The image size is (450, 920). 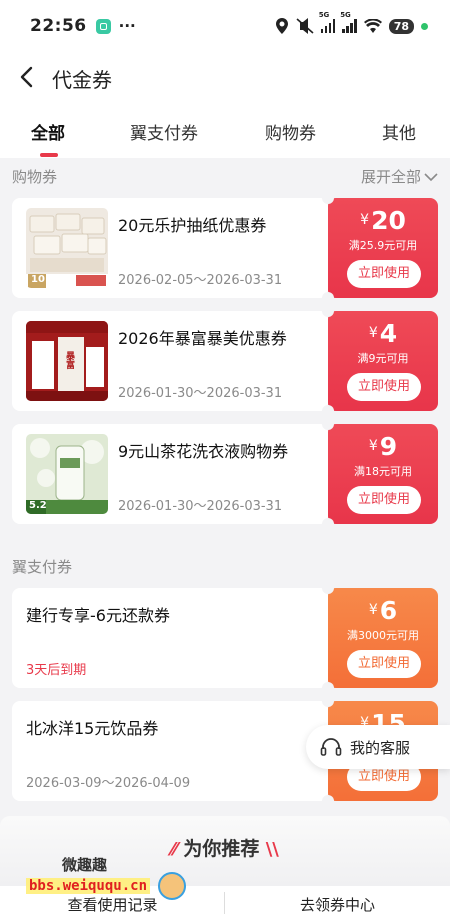 What do you see at coordinates (170, 474) in the screenshot?
I see `coupon-info: 5.2 9元山茶花洗衣液购物券 2026-01-30～2026-03-31` at bounding box center [170, 474].